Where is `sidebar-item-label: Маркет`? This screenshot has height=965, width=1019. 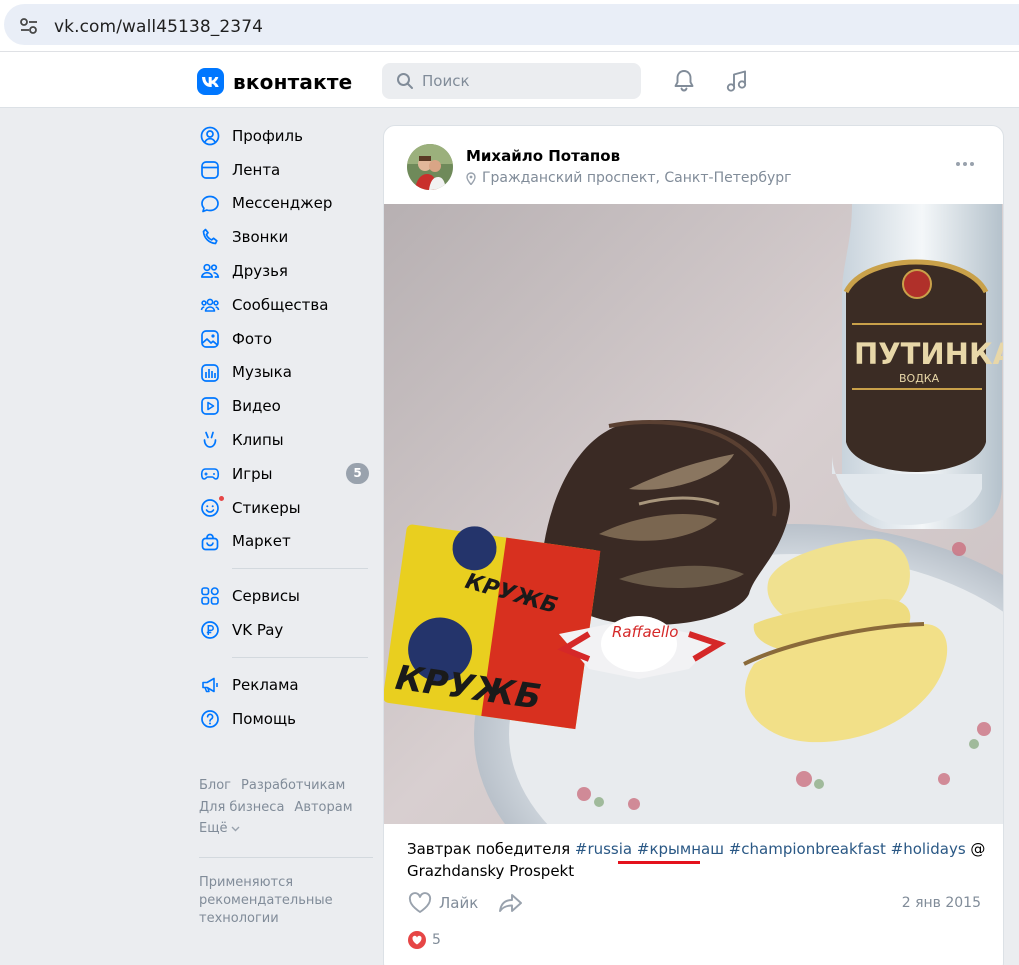
sidebar-item-label: Маркет is located at coordinates (261, 541).